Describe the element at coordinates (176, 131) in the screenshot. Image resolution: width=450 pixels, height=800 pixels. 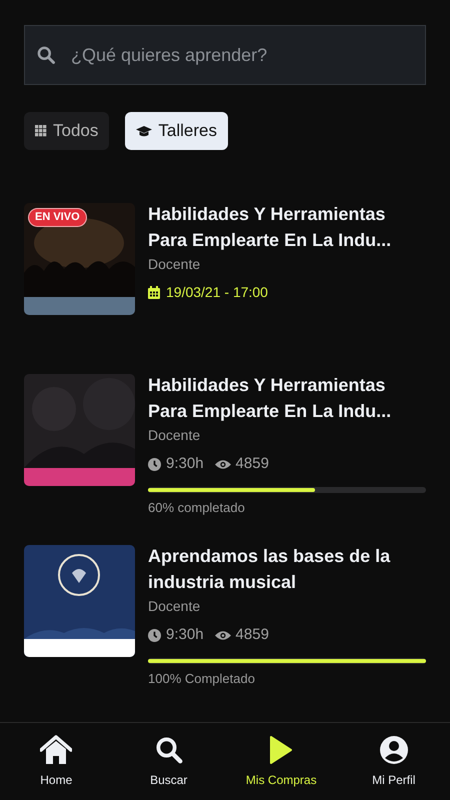
I see `filter-chip: Talleres` at that location.